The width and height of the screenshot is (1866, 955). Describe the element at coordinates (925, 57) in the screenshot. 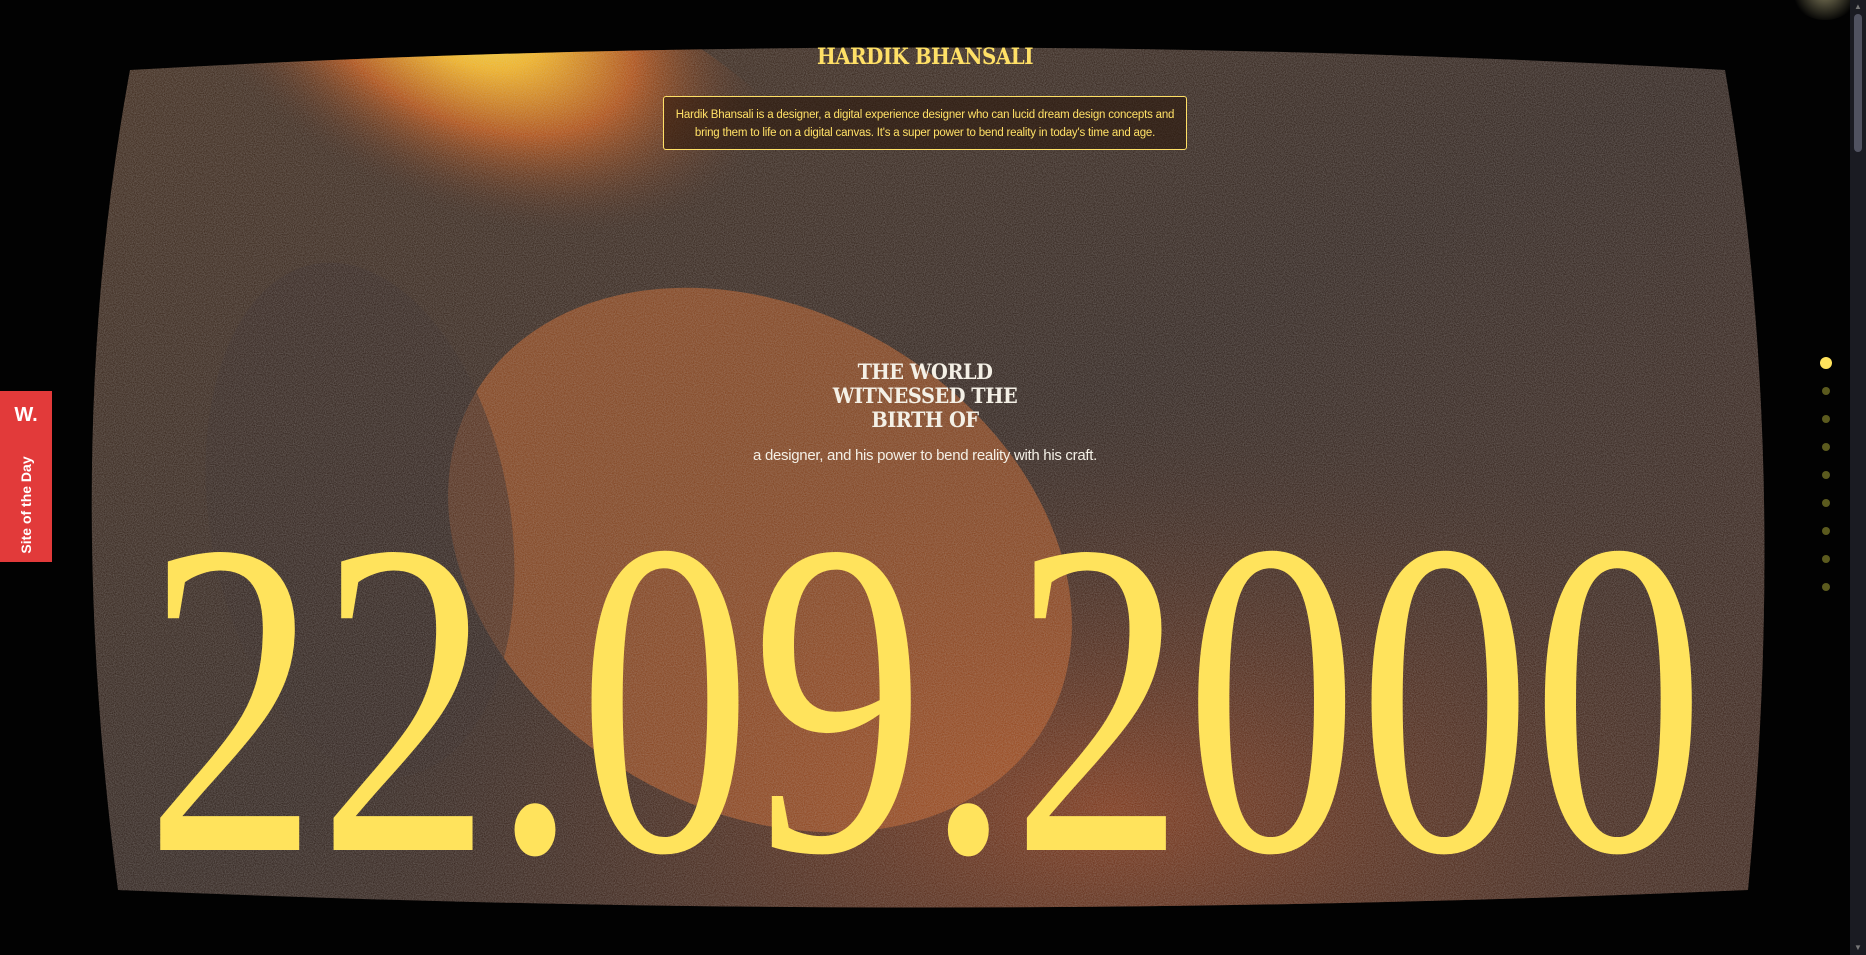

I see `site-title: HARDIK BHANSALI` at that location.